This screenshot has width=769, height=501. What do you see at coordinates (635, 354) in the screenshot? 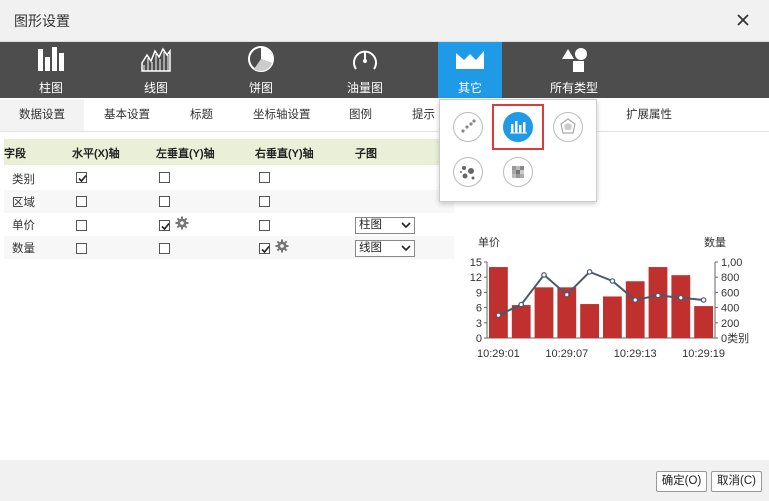
I see `x-tick-label: 10:29:13` at bounding box center [635, 354].